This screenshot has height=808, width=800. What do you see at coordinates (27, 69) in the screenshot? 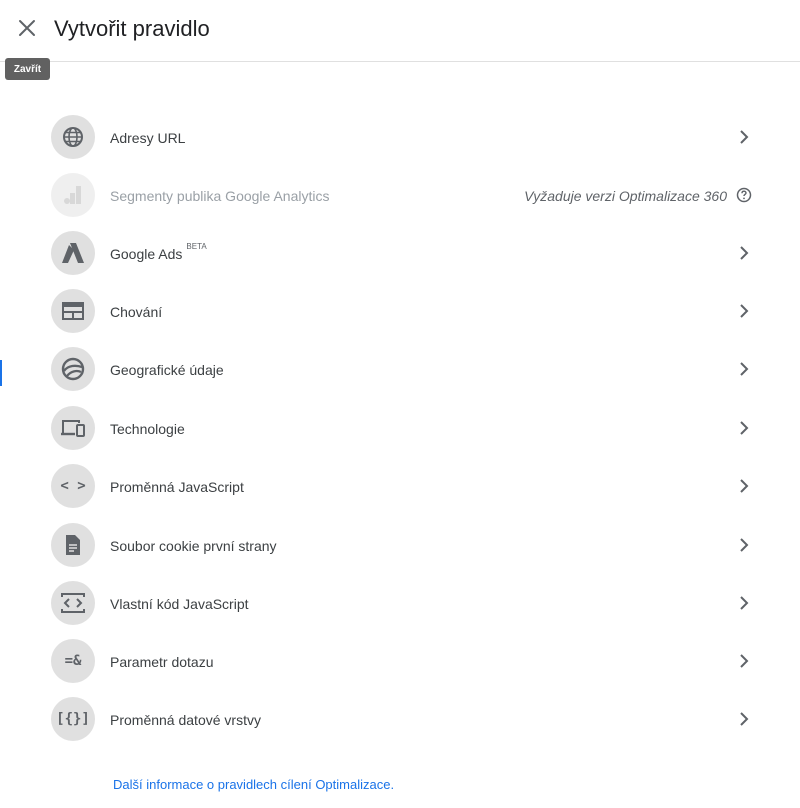
I see `close-tooltip: Zavřít` at bounding box center [27, 69].